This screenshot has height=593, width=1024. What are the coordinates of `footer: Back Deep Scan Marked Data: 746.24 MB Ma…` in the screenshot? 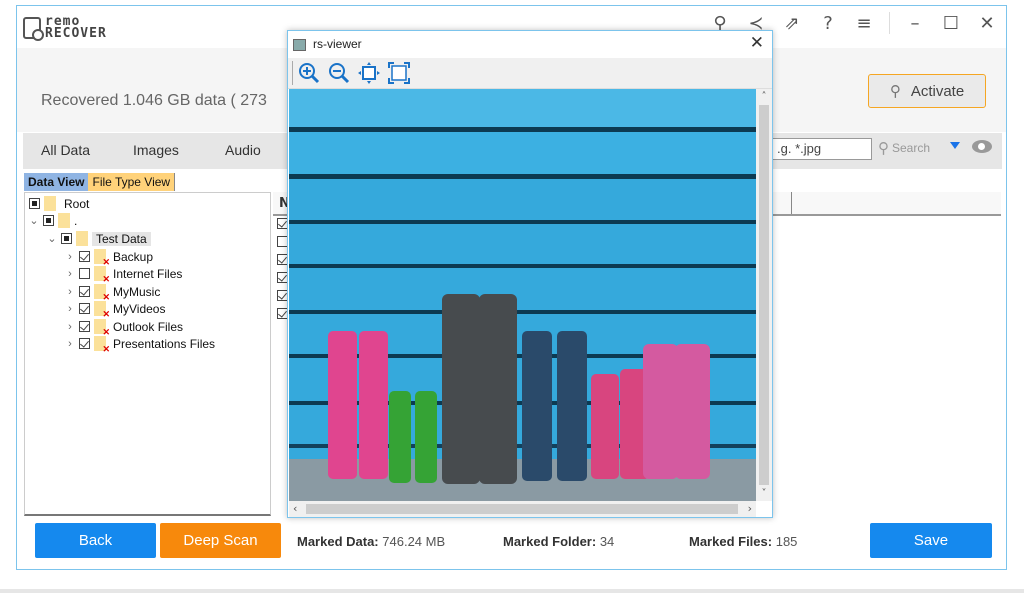 It's located at (511, 543).